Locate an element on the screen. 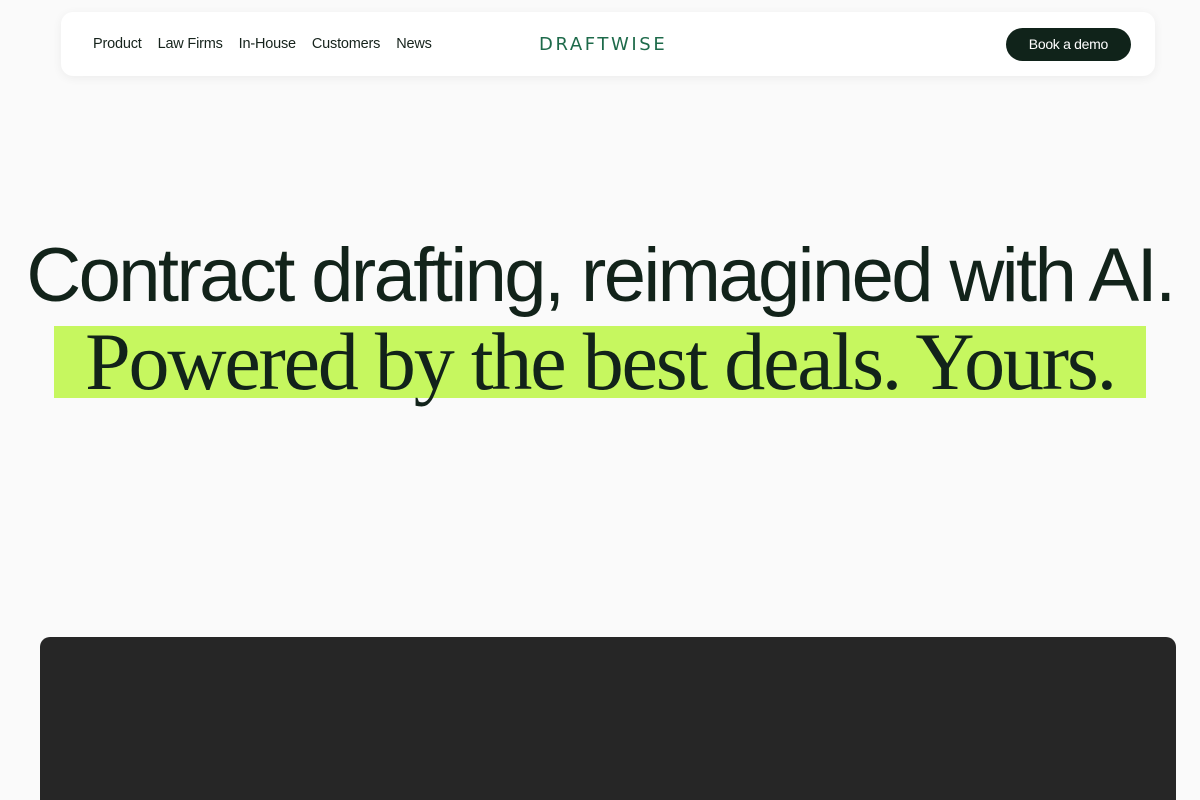 This screenshot has width=1200, height=800. brand-logo: DRAFTWISE is located at coordinates (603, 44).